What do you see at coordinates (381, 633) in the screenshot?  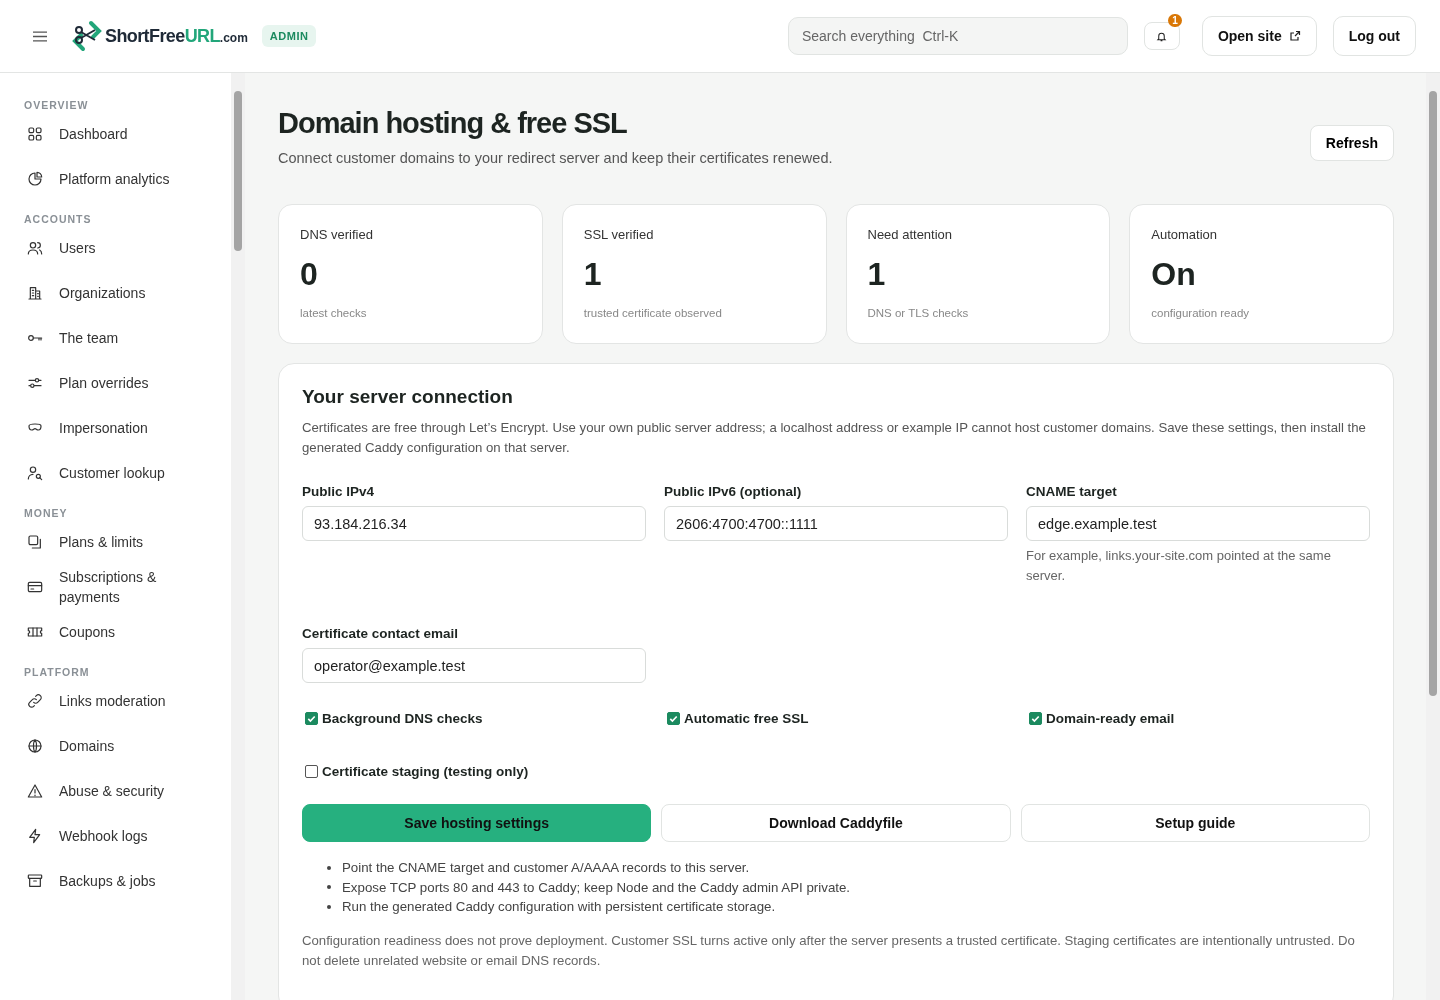 I see `field-label: Certificate contact email` at bounding box center [381, 633].